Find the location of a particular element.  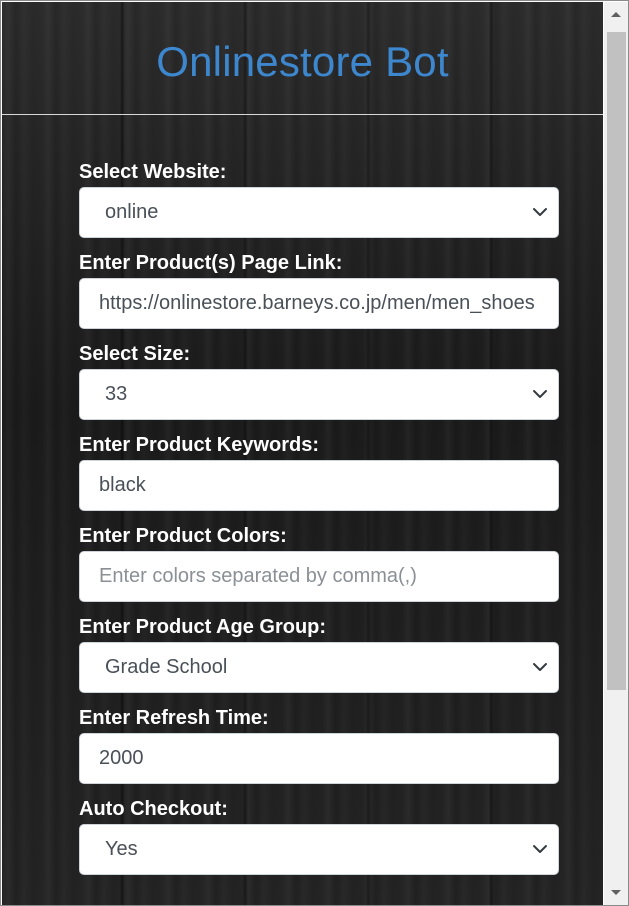

keywords-field: Enter Product Keywords: black is located at coordinates (319, 471).